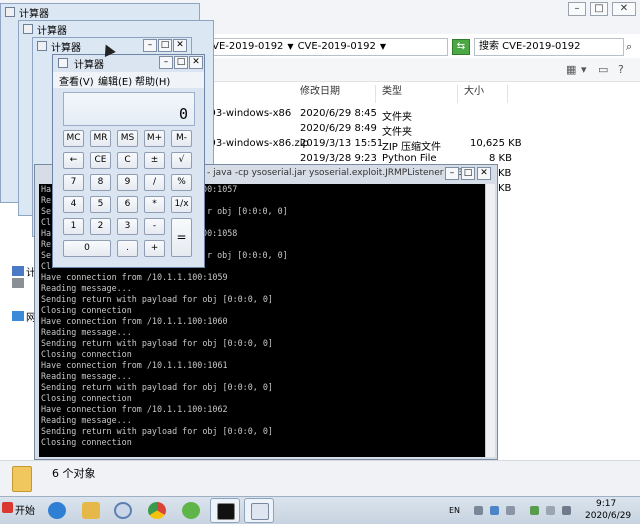 This screenshot has height=524, width=640. What do you see at coordinates (191, 510) in the screenshot?
I see `taskbar-app` at bounding box center [191, 510].